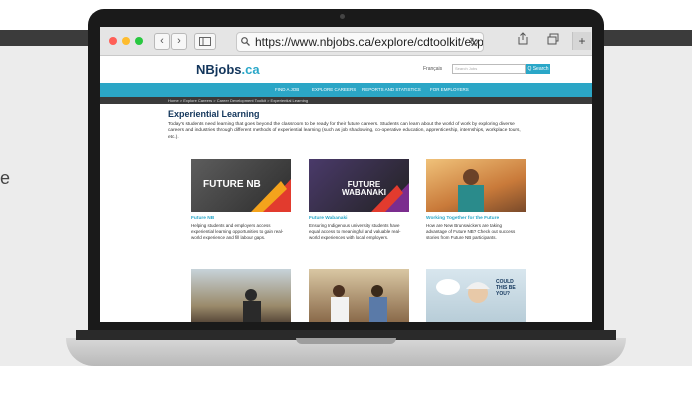  I want to click on nav-explore-careers: EXPLORE CAREERS, so click(334, 89).